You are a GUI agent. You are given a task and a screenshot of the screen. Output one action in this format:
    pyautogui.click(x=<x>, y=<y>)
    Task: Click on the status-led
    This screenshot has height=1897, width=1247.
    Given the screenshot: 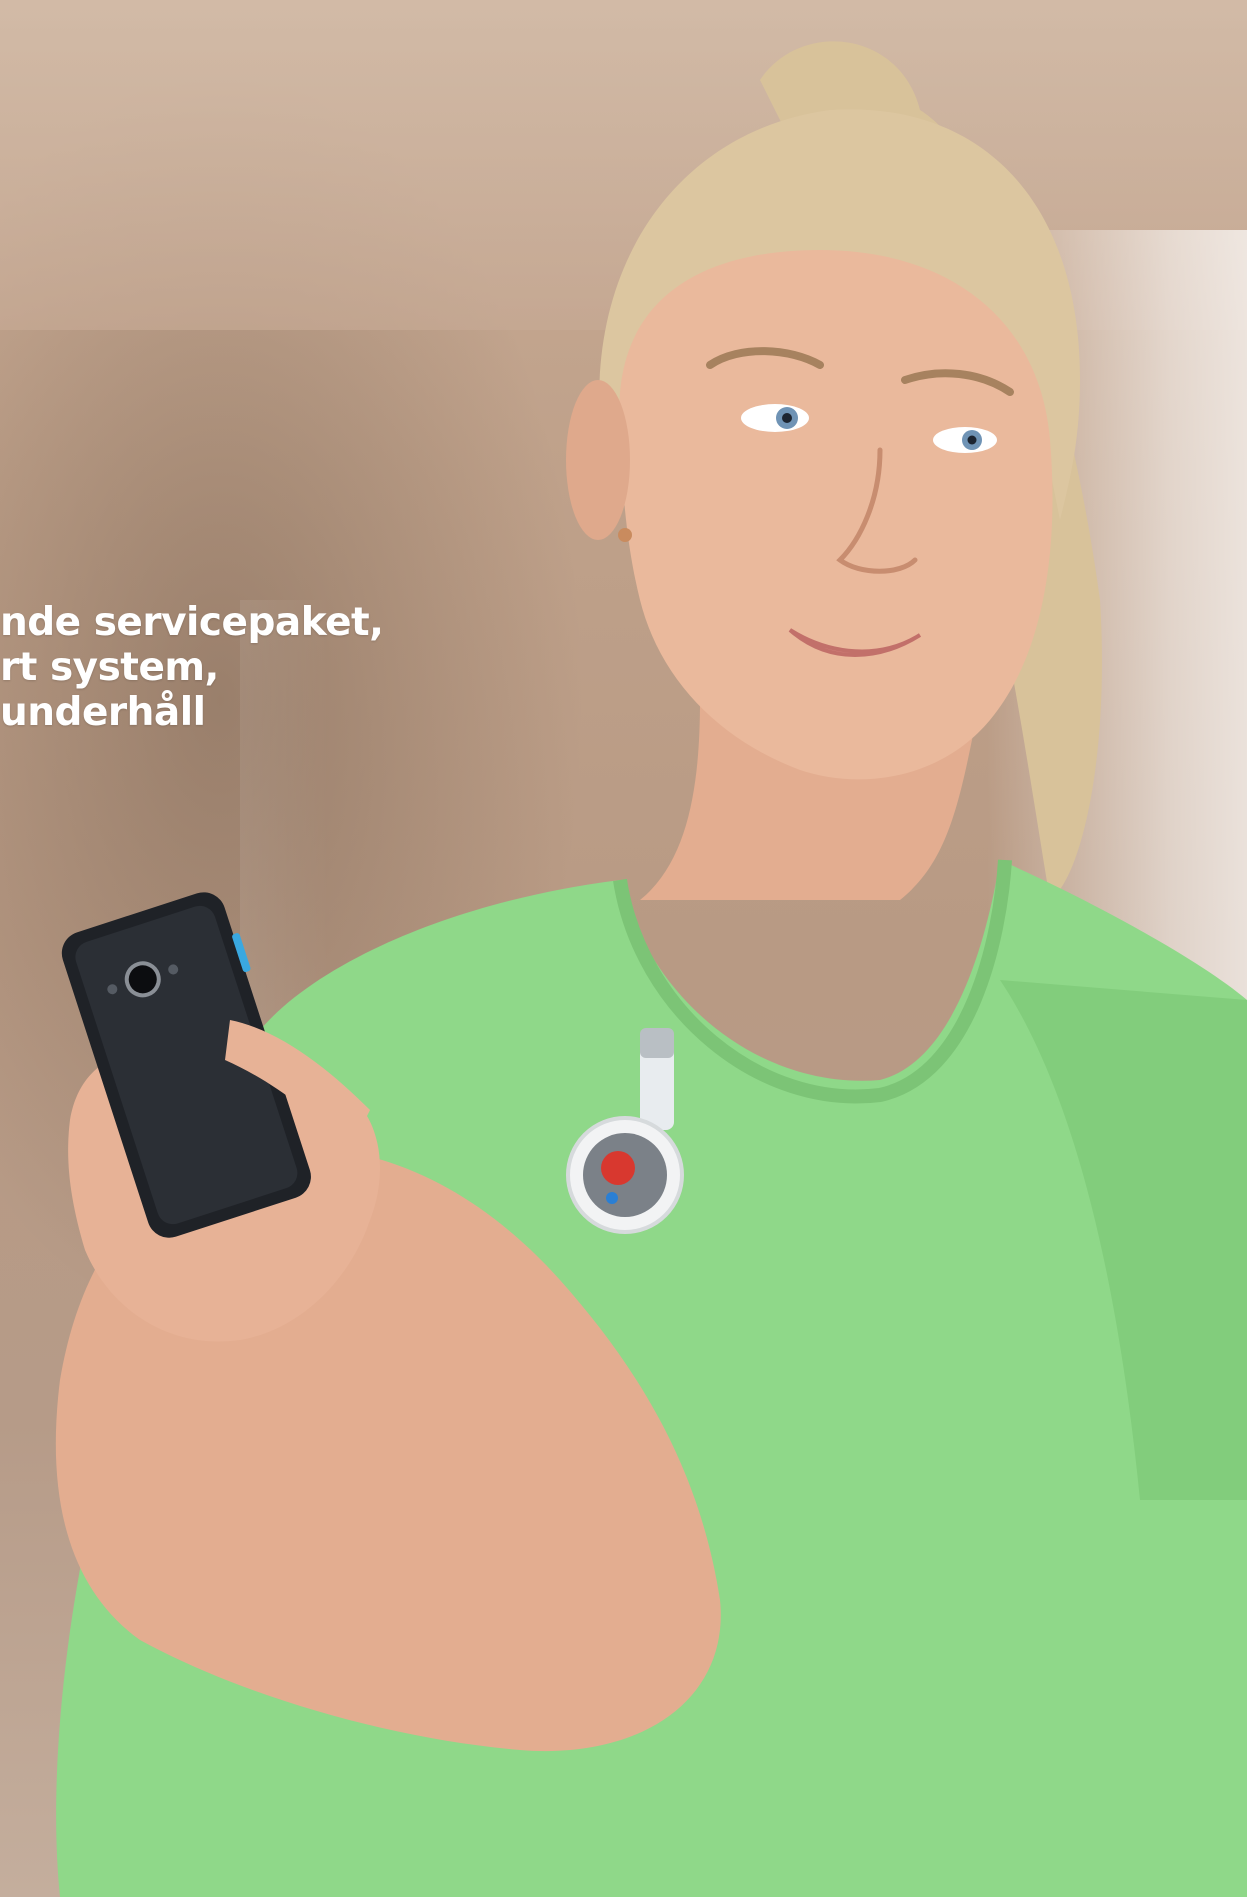 What is the action you would take?
    pyautogui.click(x=612, y=1198)
    